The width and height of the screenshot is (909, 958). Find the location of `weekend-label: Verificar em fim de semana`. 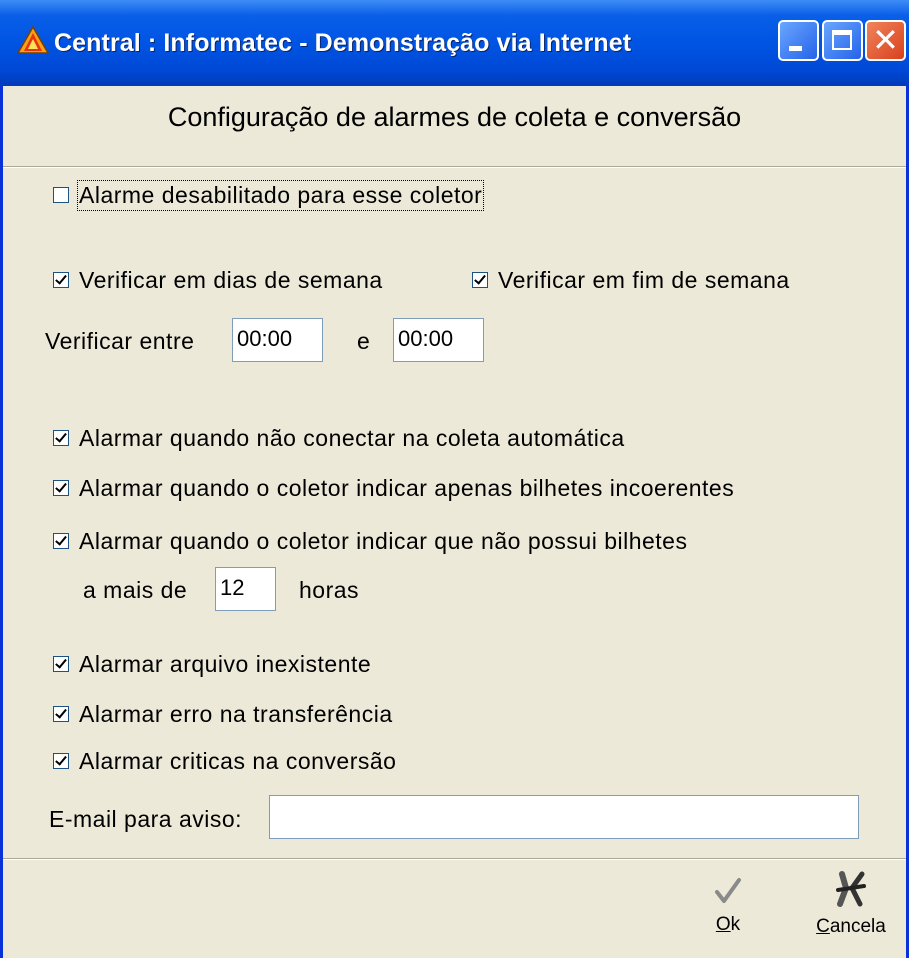

weekend-label: Verificar em fim de semana is located at coordinates (644, 279).